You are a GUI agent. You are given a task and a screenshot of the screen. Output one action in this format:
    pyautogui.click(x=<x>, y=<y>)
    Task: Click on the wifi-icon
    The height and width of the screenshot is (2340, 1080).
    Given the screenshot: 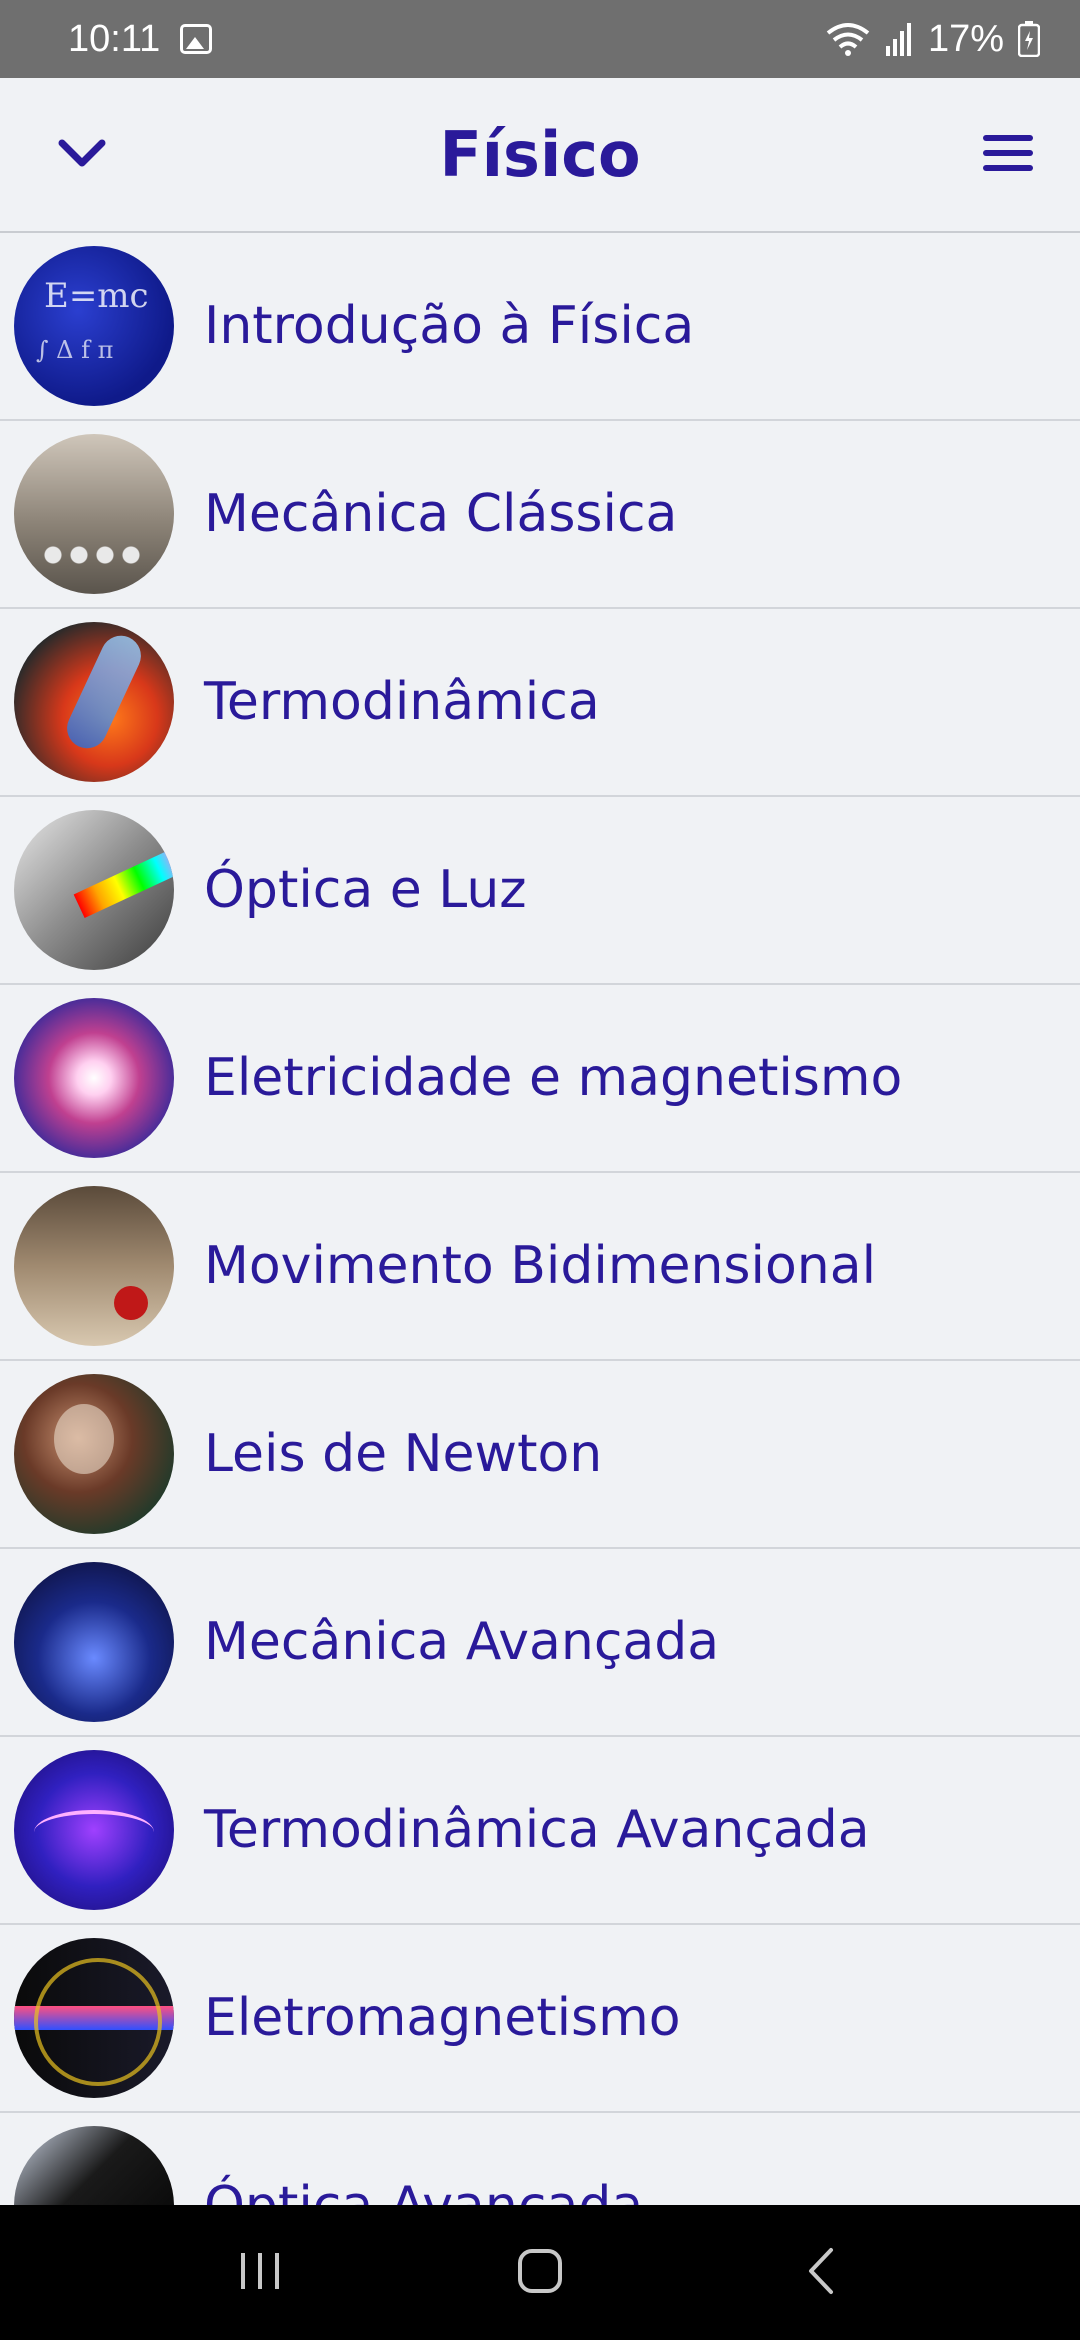 What is the action you would take?
    pyautogui.click(x=848, y=39)
    